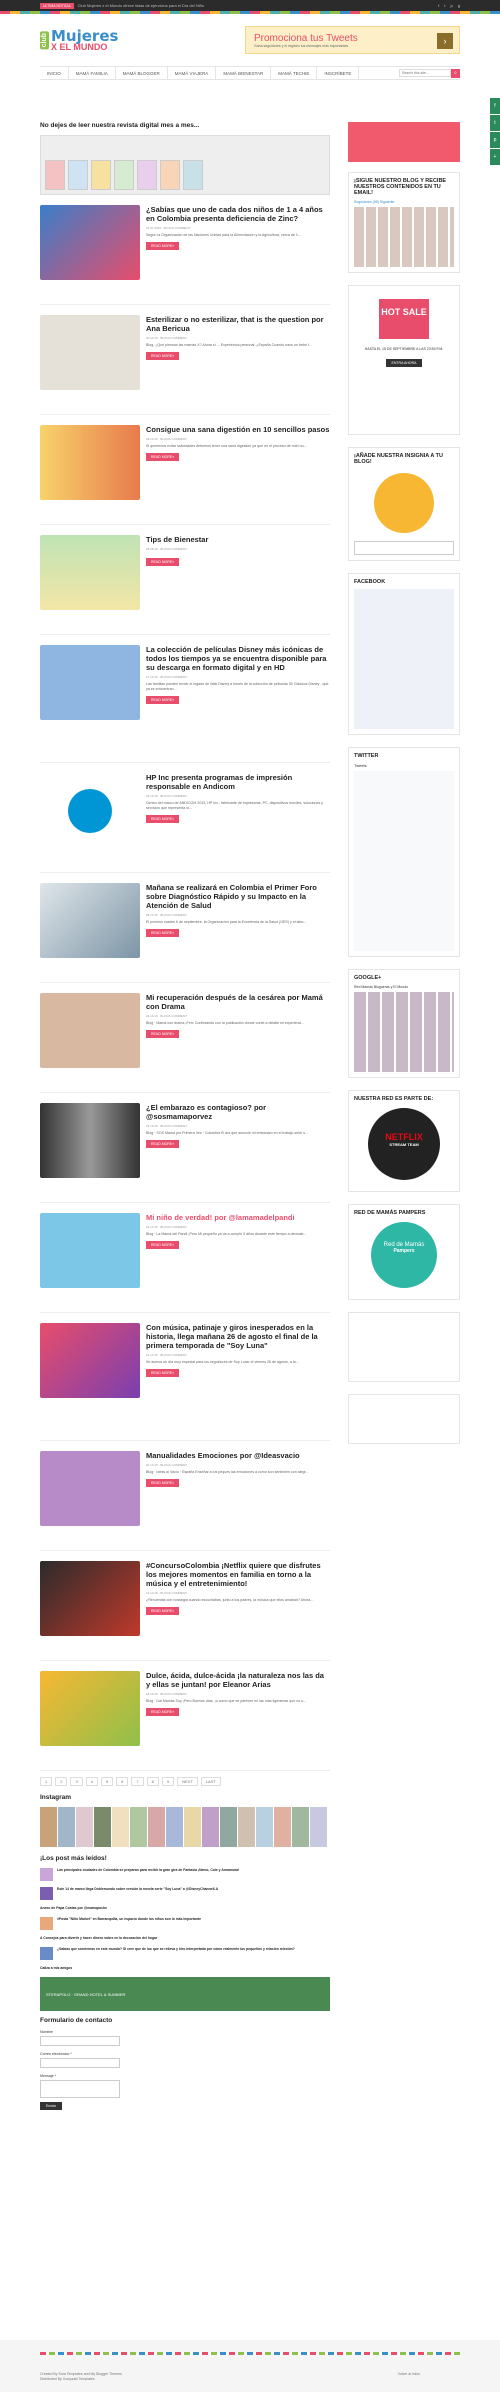 The height and width of the screenshot is (2392, 500). Describe the element at coordinates (404, 142) in the screenshot. I see `sidebar-top-banner` at that location.